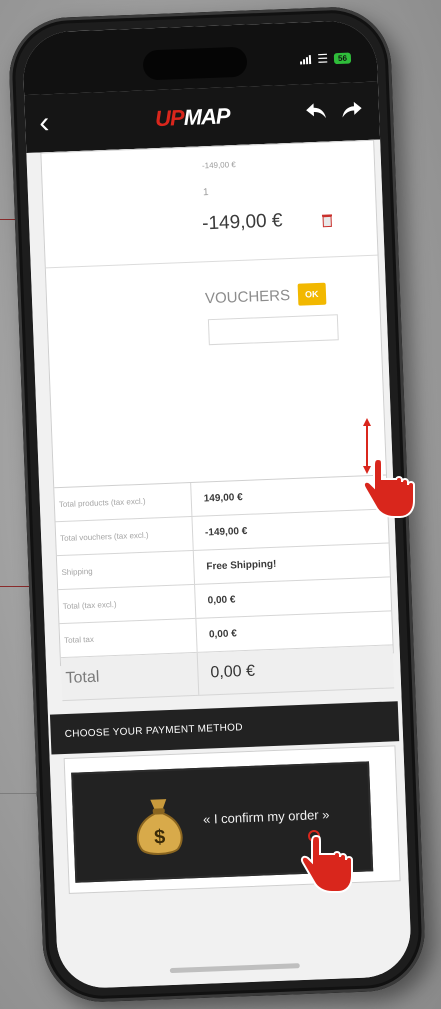 This screenshot has width=441, height=1009. Describe the element at coordinates (124, 536) in the screenshot. I see `total-label: Total vouchers (tax excl.)` at that location.